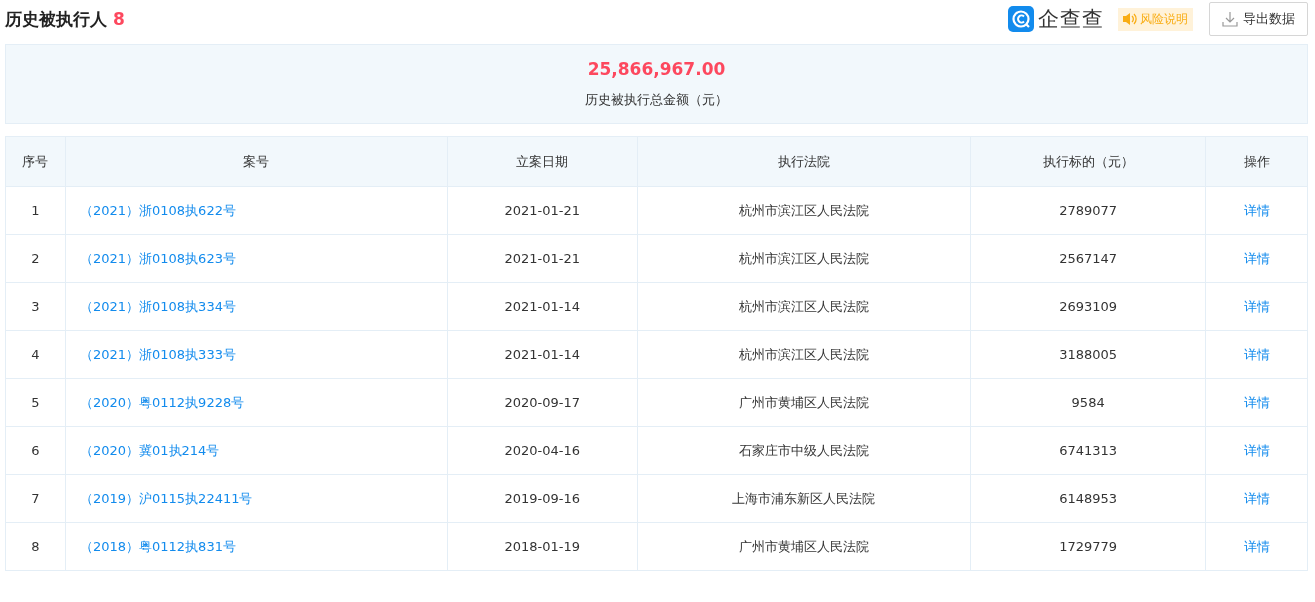 The width and height of the screenshot is (1315, 602). What do you see at coordinates (35, 258) in the screenshot?
I see `table-cell: 2` at bounding box center [35, 258].